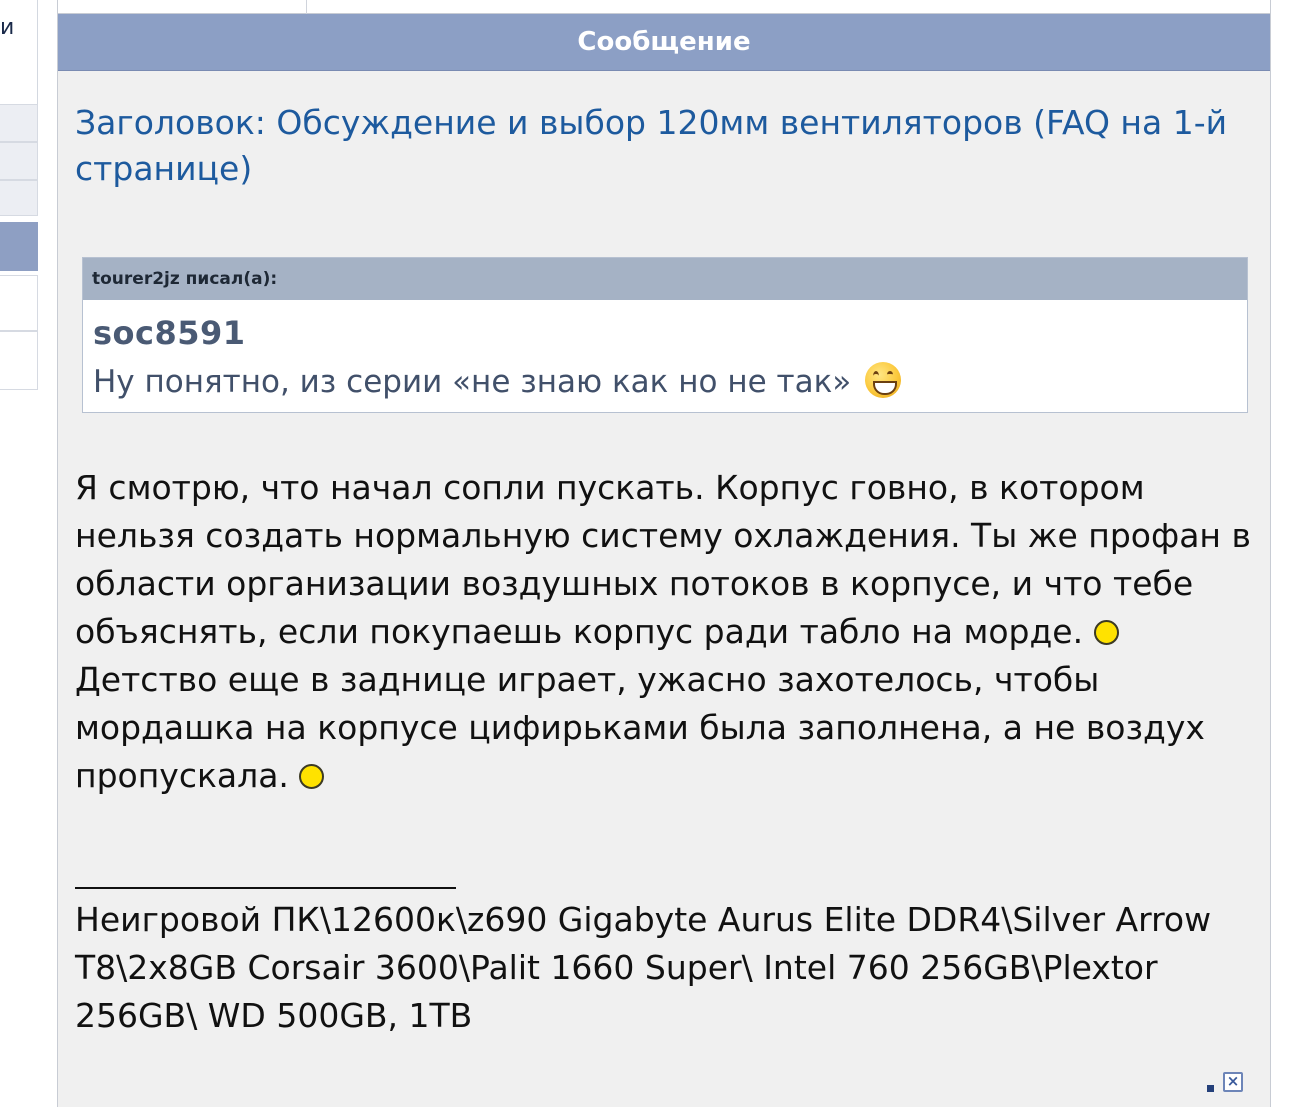 This screenshot has width=1290, height=1107. Describe the element at coordinates (19, 246) in the screenshot. I see `sidebar-item-active` at that location.